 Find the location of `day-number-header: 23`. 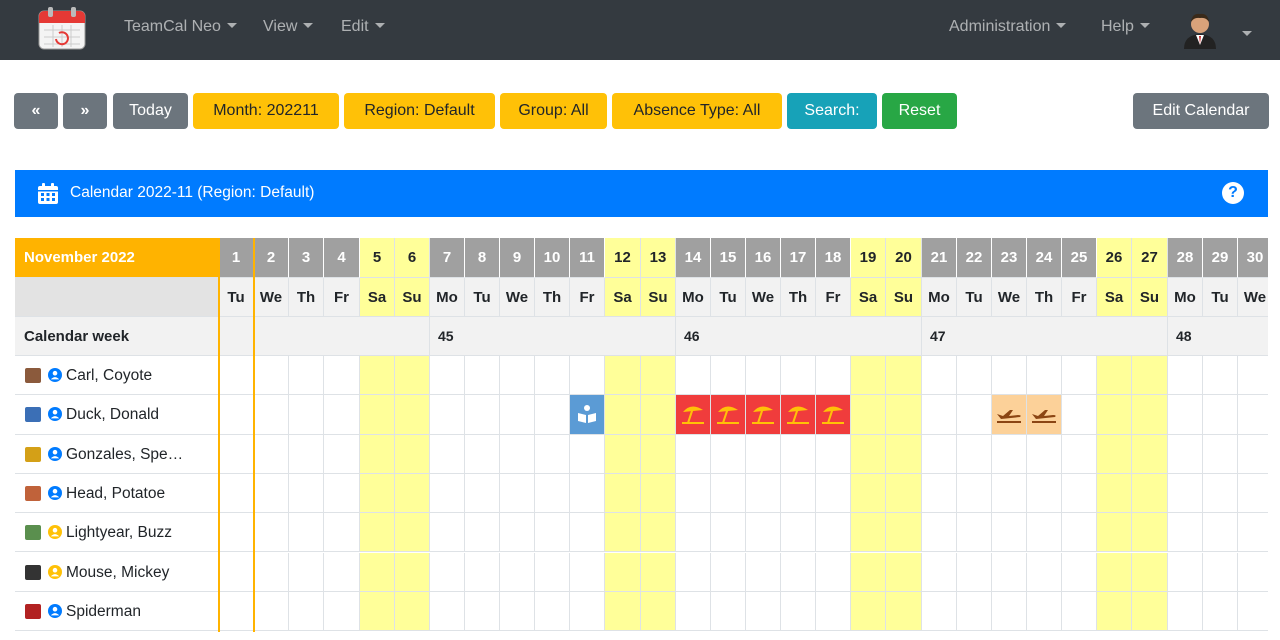

day-number-header: 23 is located at coordinates (1009, 258).